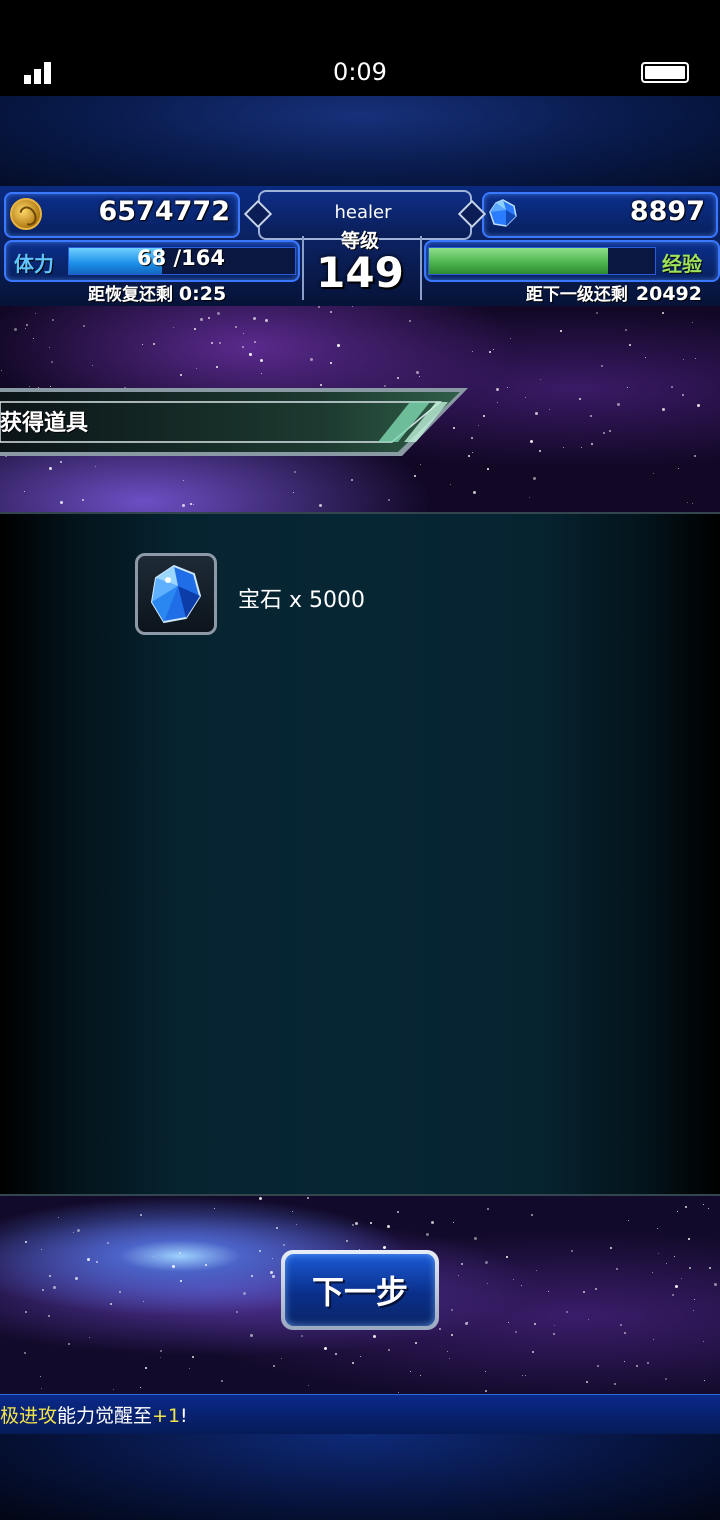  Describe the element at coordinates (360, 1477) in the screenshot. I see `bottom-background` at that location.